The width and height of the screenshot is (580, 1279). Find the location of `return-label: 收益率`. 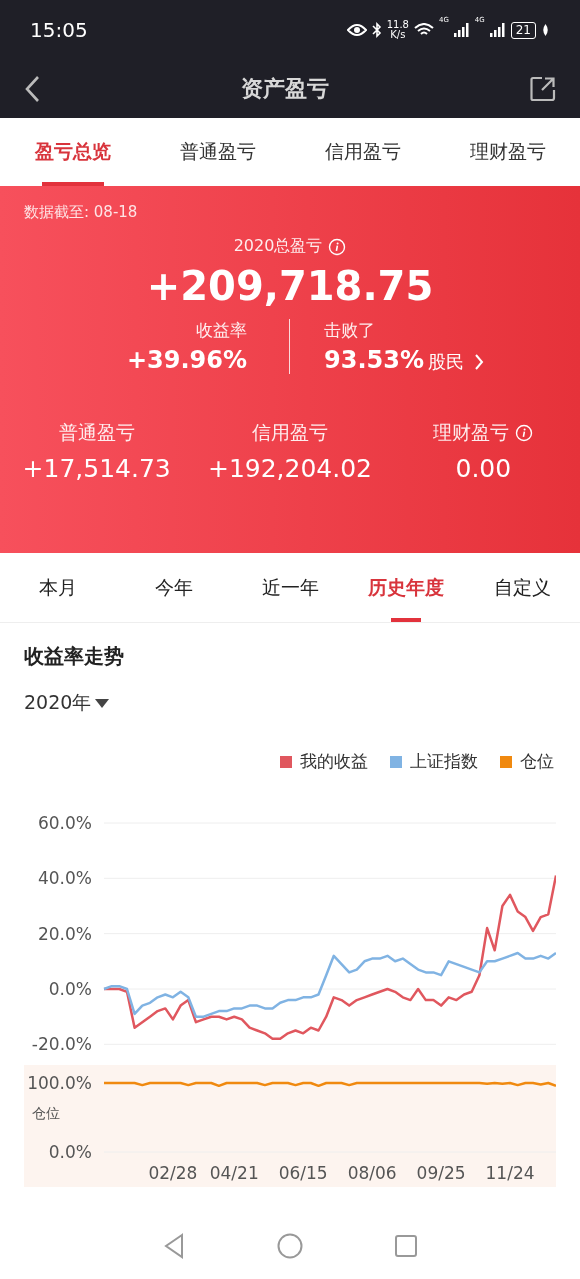

return-label: 收益率 is located at coordinates (221, 330).